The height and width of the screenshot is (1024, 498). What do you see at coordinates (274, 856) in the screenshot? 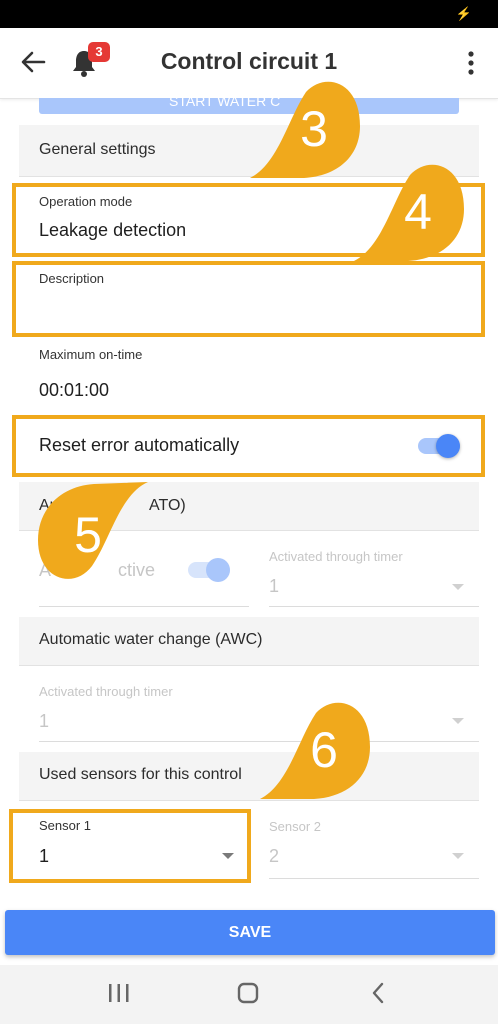
I see `sensor-2-value: 2` at bounding box center [274, 856].